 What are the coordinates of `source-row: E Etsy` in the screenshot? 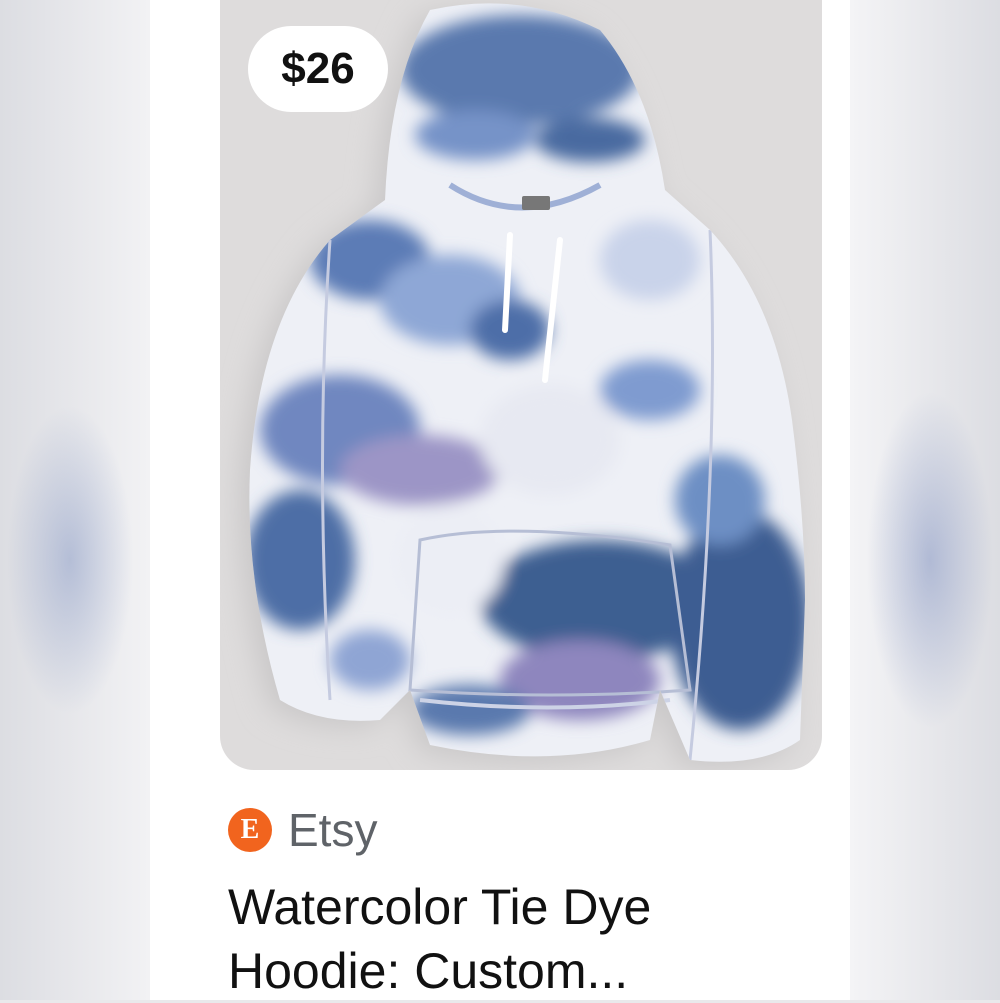 It's located at (302, 830).